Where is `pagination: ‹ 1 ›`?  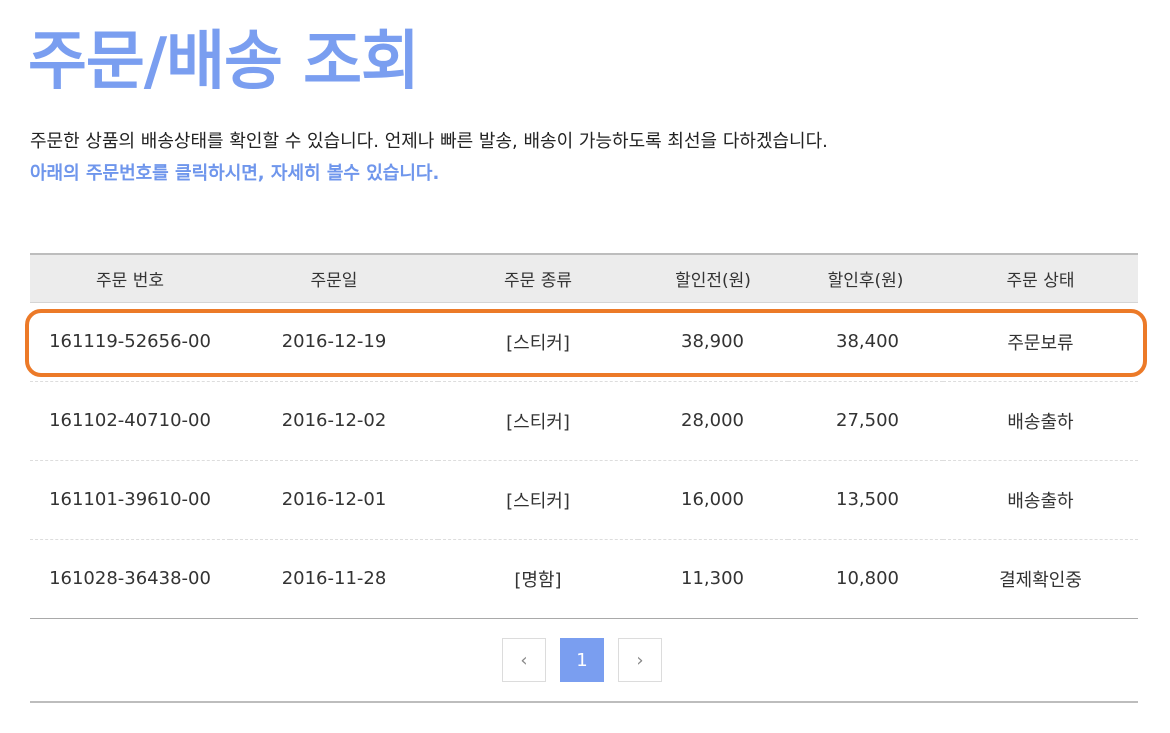 pagination: ‹ 1 › is located at coordinates (582, 660).